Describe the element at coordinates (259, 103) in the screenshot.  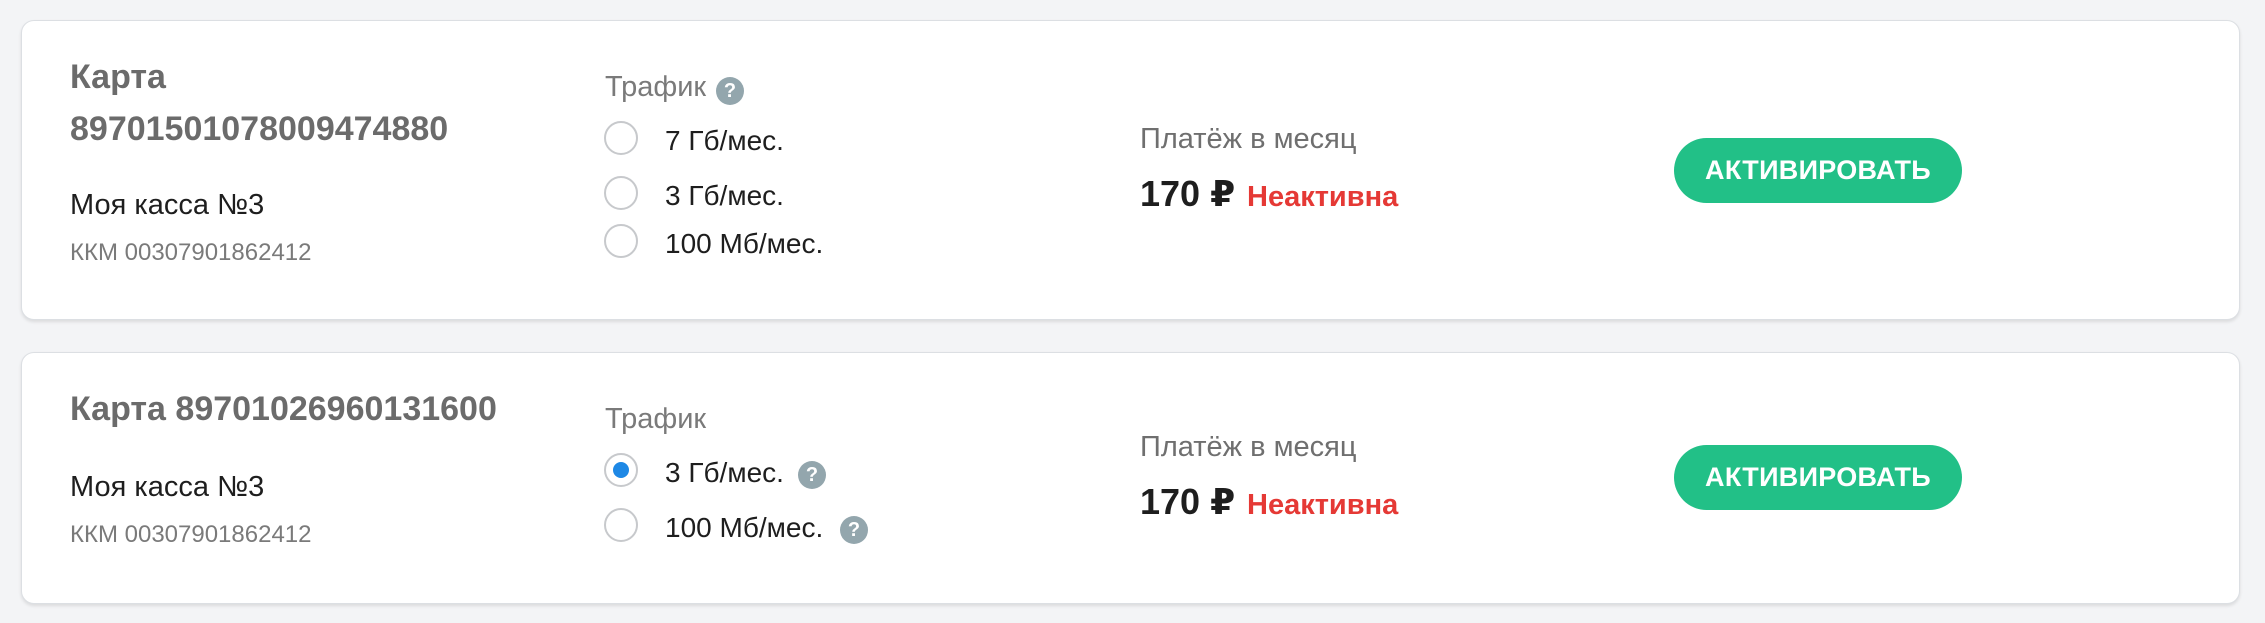
I see `card-title: Карта 89701501078009474880` at that location.